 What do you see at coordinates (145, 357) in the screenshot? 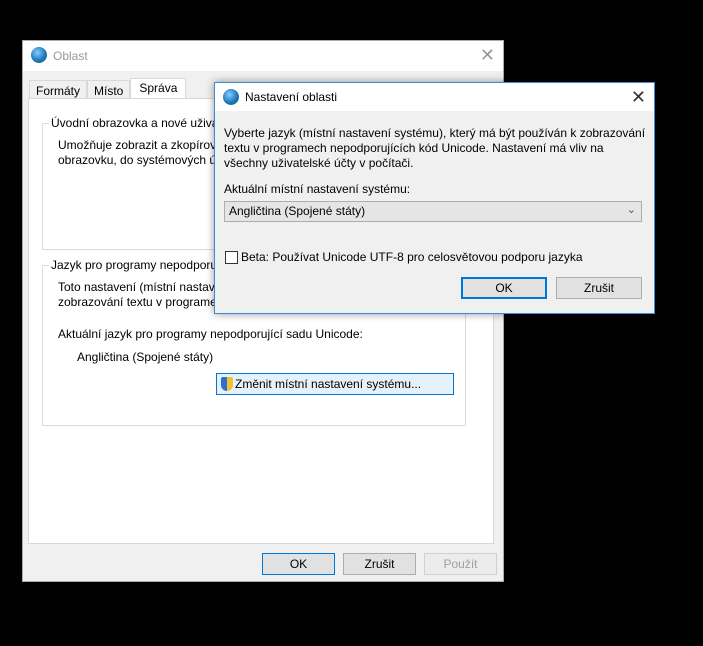
I see `current-language-value: Angličtina (Spojené státy)` at bounding box center [145, 357].